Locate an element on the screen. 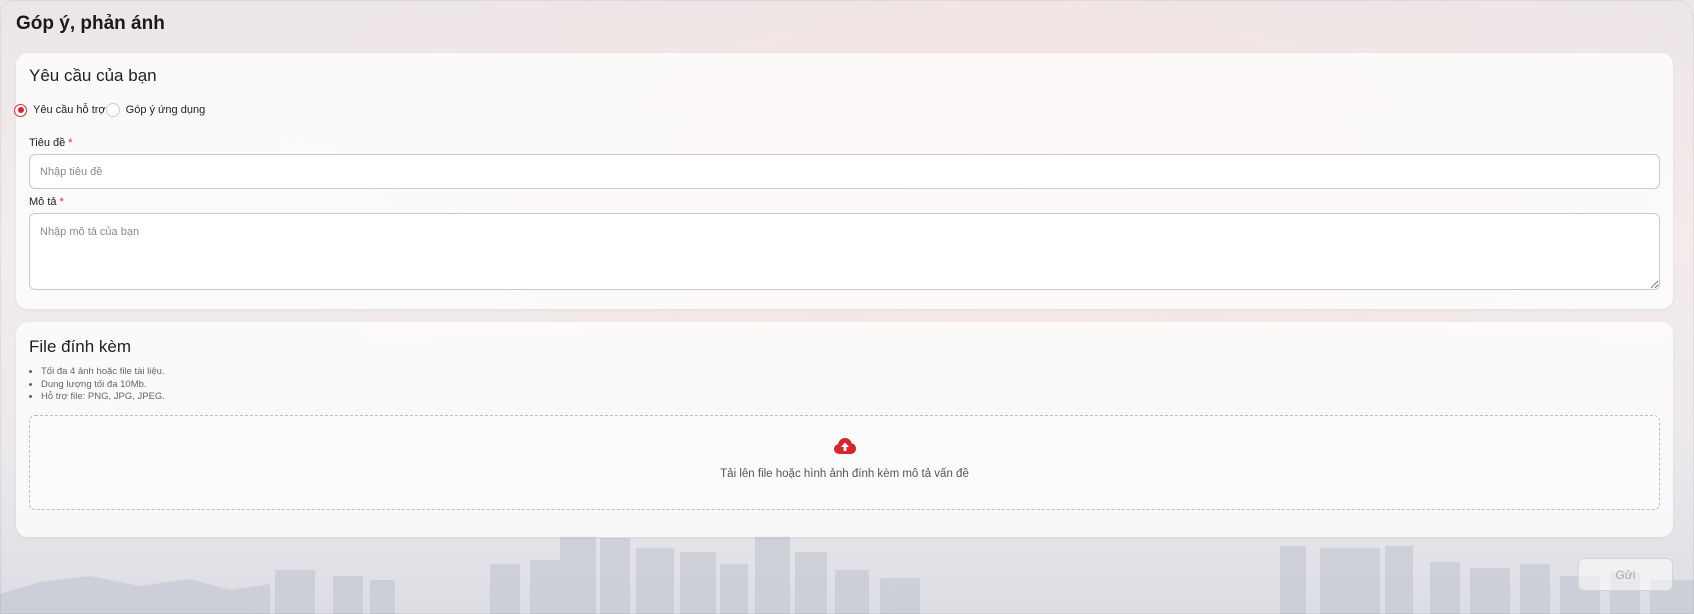 The height and width of the screenshot is (614, 1694). title-field-label: Tiêu đề * is located at coordinates (51, 143).